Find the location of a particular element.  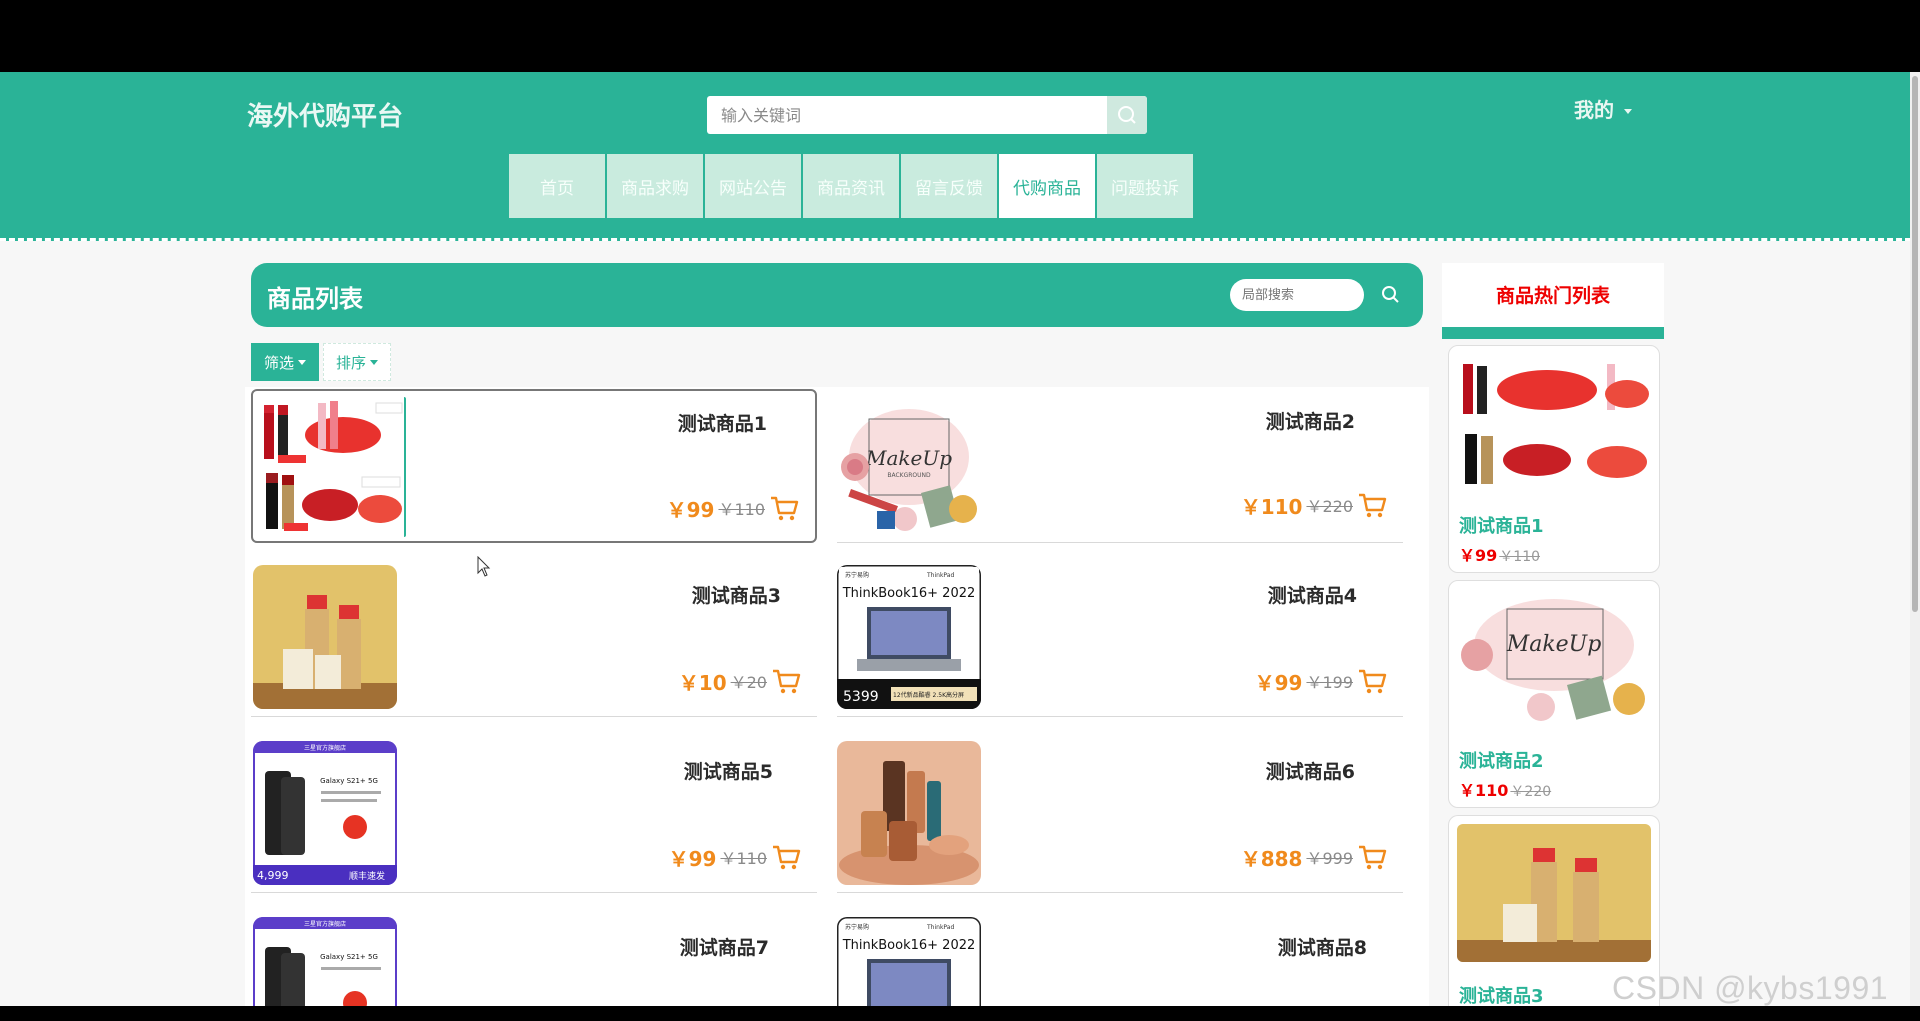

galaxy-phone-image: 三星官方旗舰店 Galaxy S21+ 5G is located at coordinates (325, 961).